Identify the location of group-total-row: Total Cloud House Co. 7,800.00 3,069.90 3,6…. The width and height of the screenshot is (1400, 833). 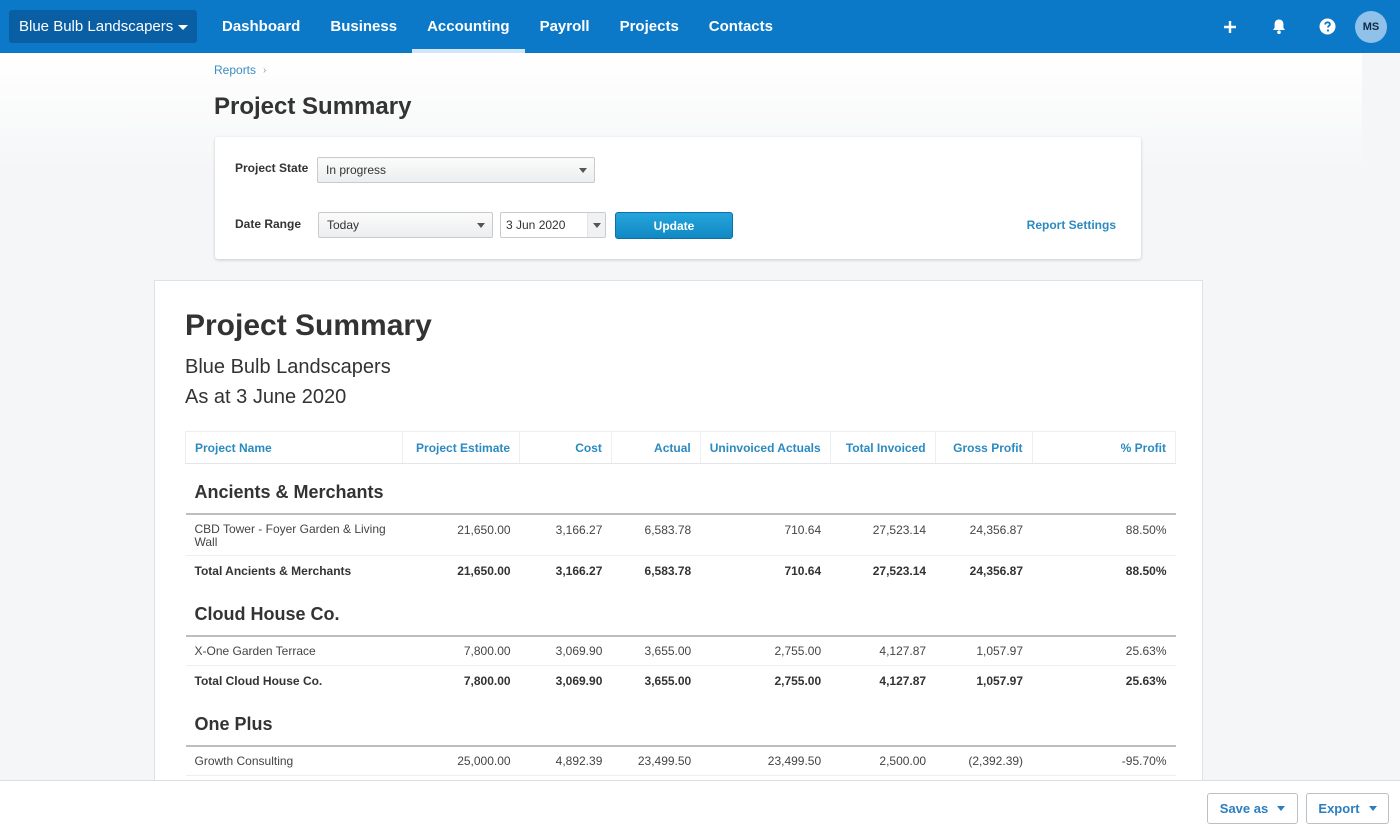
(681, 681).